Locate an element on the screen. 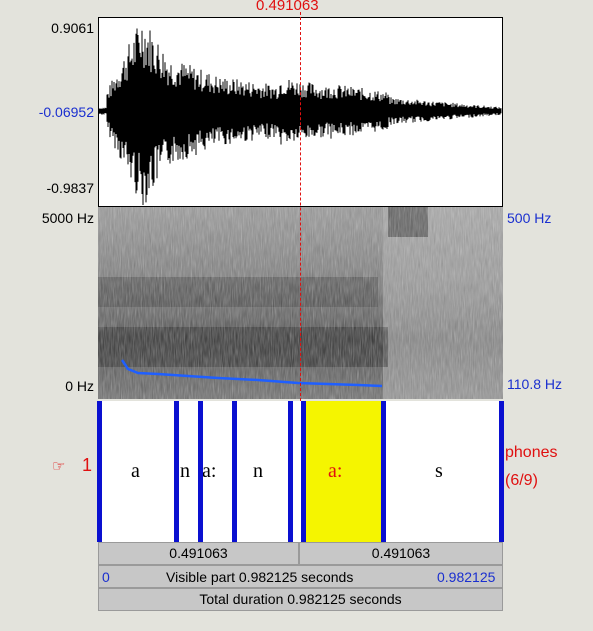 The image size is (593, 631). visible-end-time: 0.982125 is located at coordinates (466, 577).